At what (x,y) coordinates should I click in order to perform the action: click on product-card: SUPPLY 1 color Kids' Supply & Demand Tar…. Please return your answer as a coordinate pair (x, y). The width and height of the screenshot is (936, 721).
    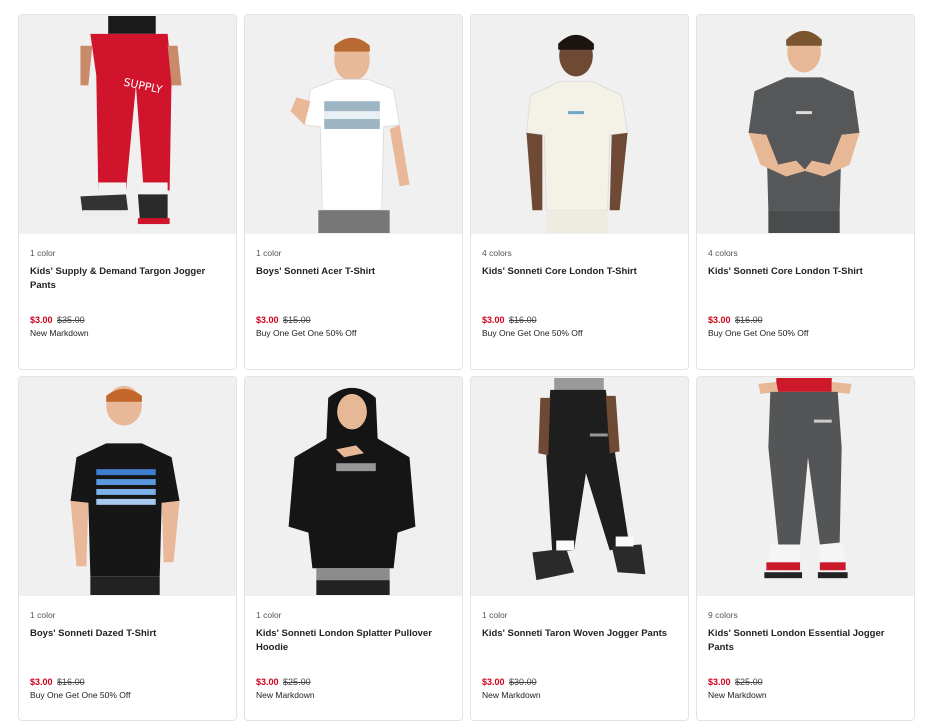
    Looking at the image, I should click on (127, 192).